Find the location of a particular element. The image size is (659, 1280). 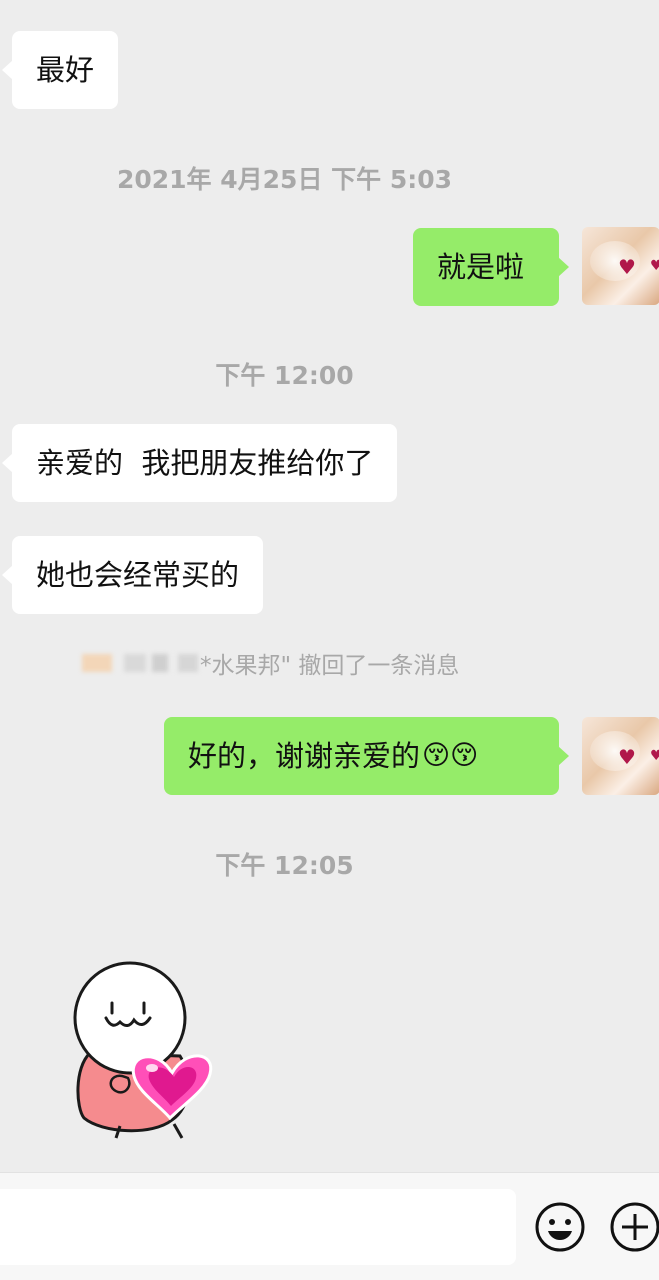

blurred-name is located at coordinates (120, 659).